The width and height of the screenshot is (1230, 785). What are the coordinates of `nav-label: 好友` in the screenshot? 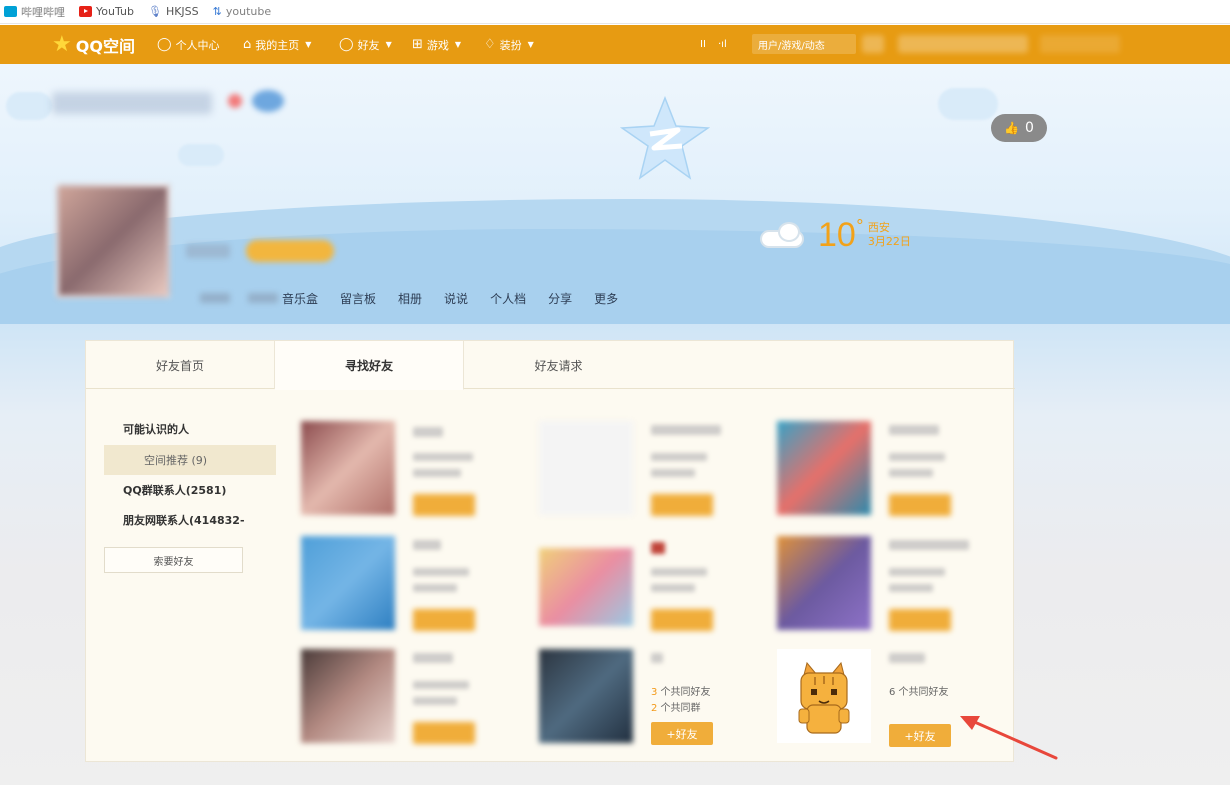 It's located at (368, 45).